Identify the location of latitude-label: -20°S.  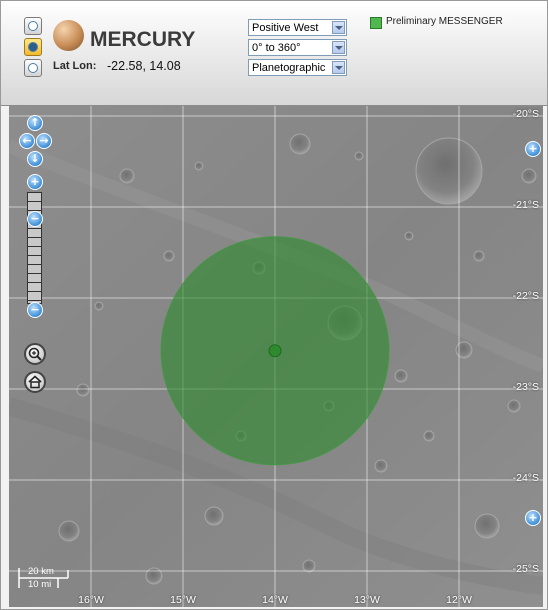
(525, 114).